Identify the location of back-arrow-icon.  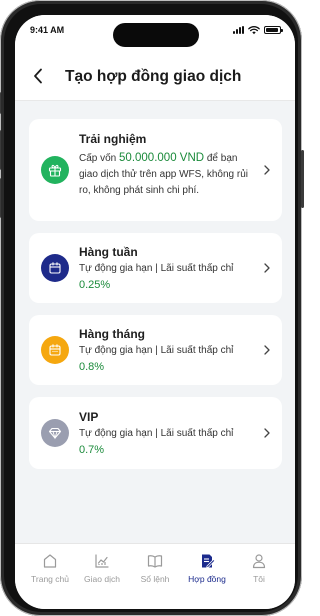
(38, 76).